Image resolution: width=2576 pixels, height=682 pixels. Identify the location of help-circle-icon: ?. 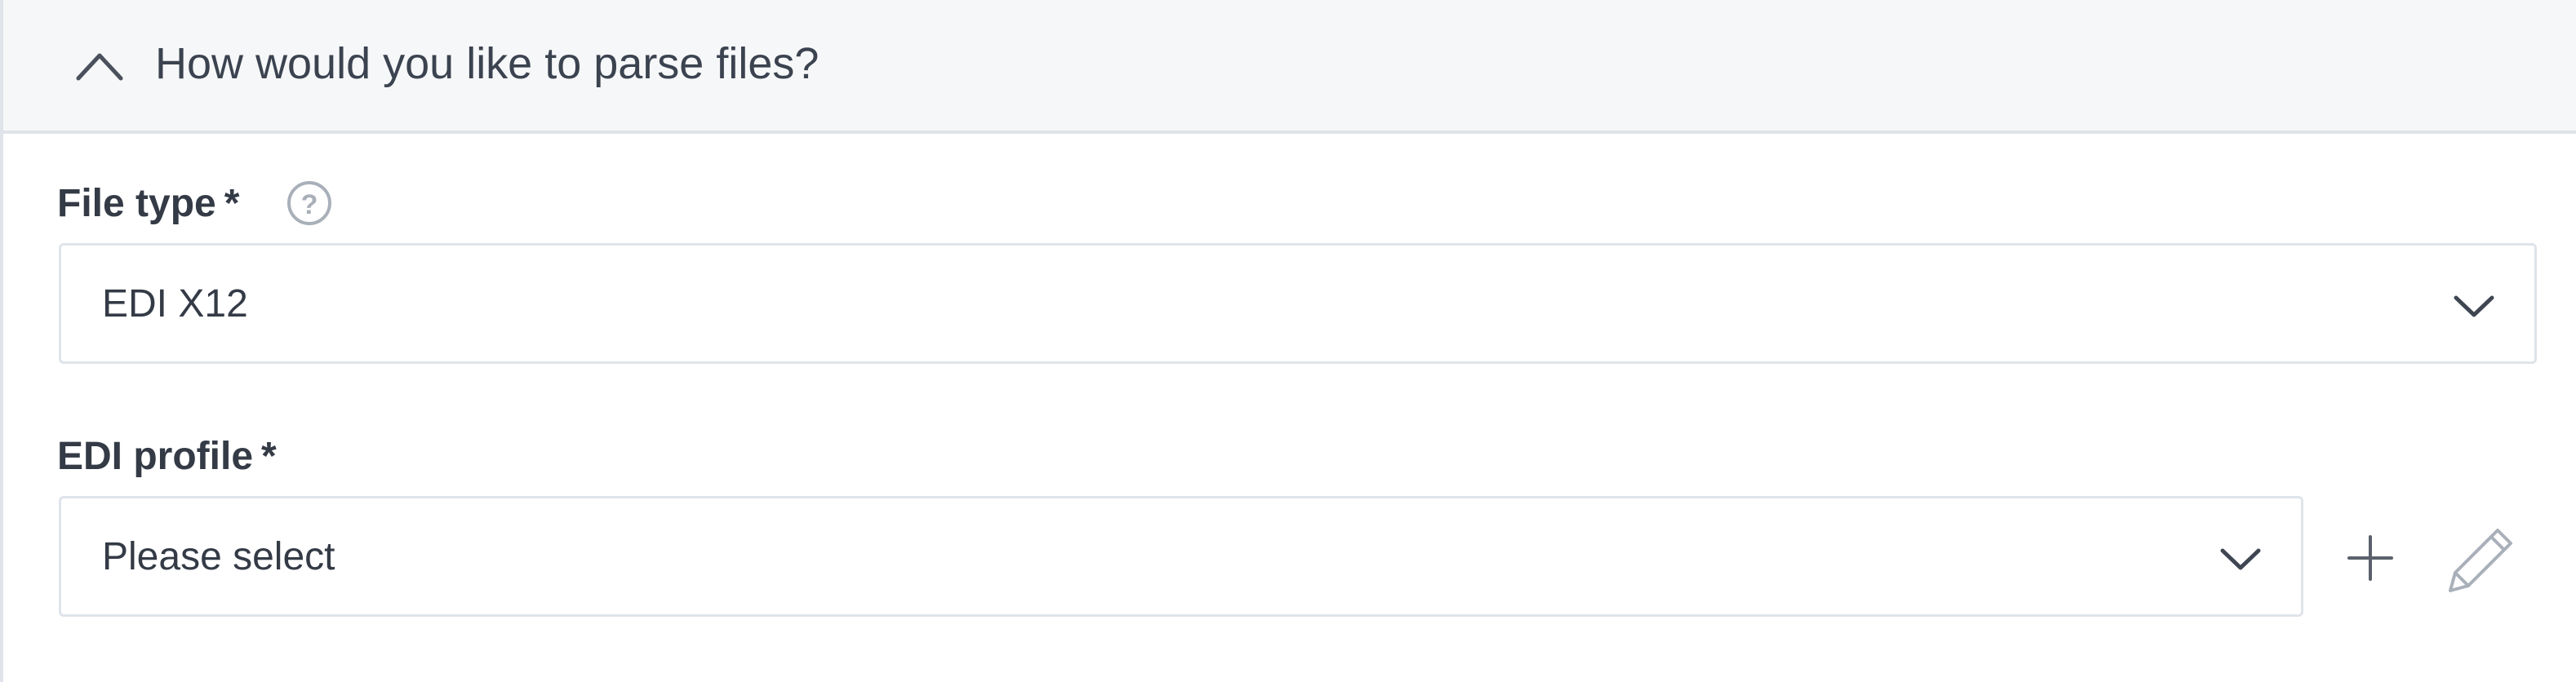
(309, 203).